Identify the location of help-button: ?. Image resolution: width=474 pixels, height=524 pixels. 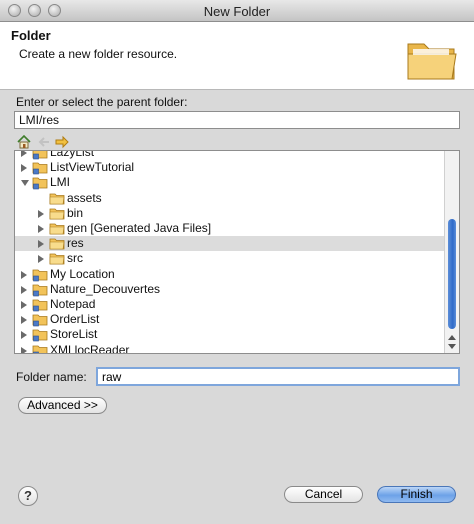
(28, 496).